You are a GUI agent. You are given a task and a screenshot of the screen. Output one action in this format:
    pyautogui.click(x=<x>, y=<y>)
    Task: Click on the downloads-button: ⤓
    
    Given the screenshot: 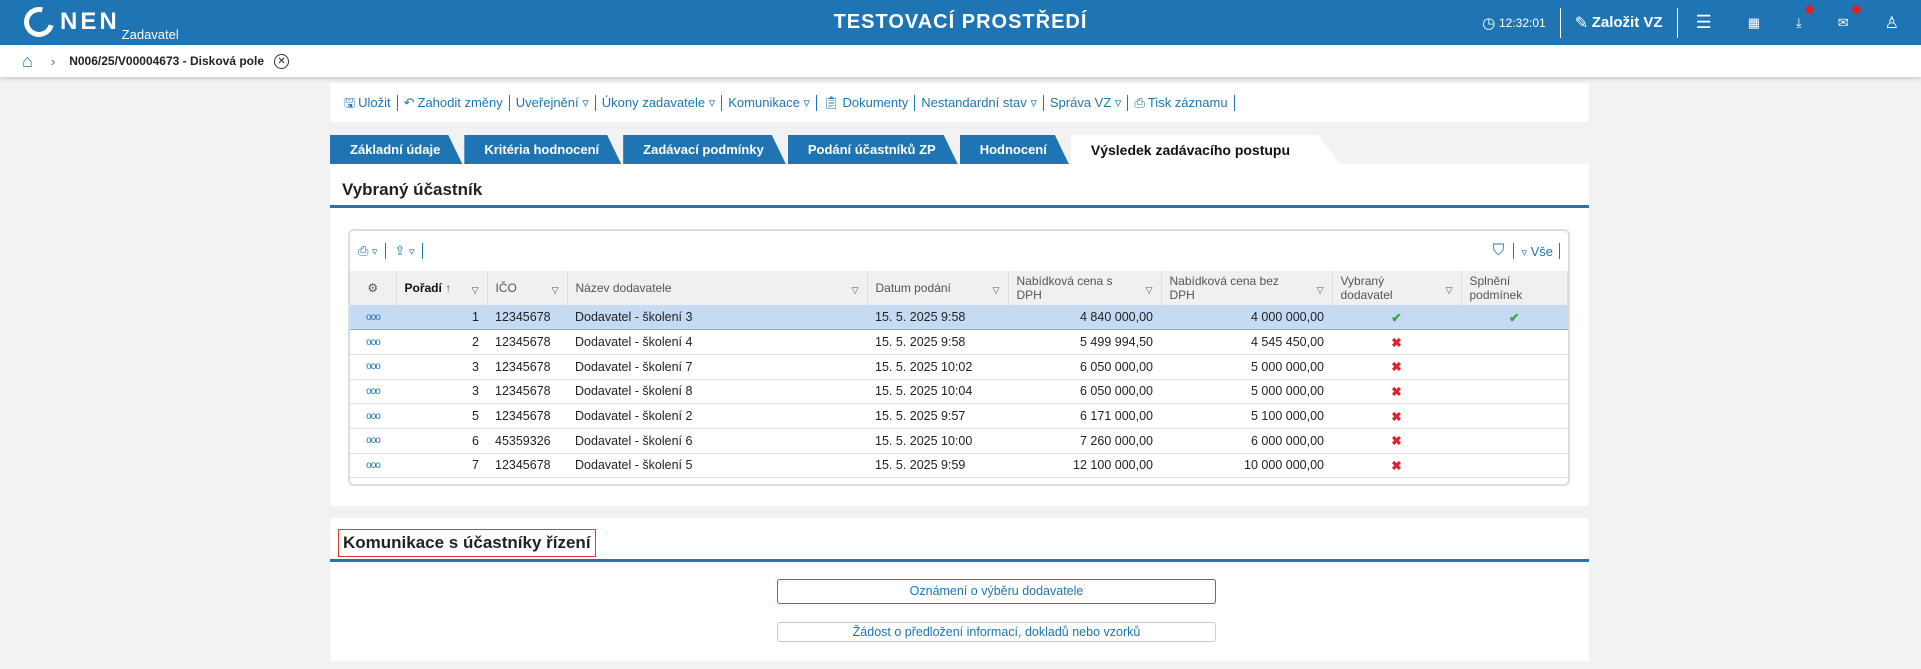 What is the action you would take?
    pyautogui.click(x=1799, y=20)
    